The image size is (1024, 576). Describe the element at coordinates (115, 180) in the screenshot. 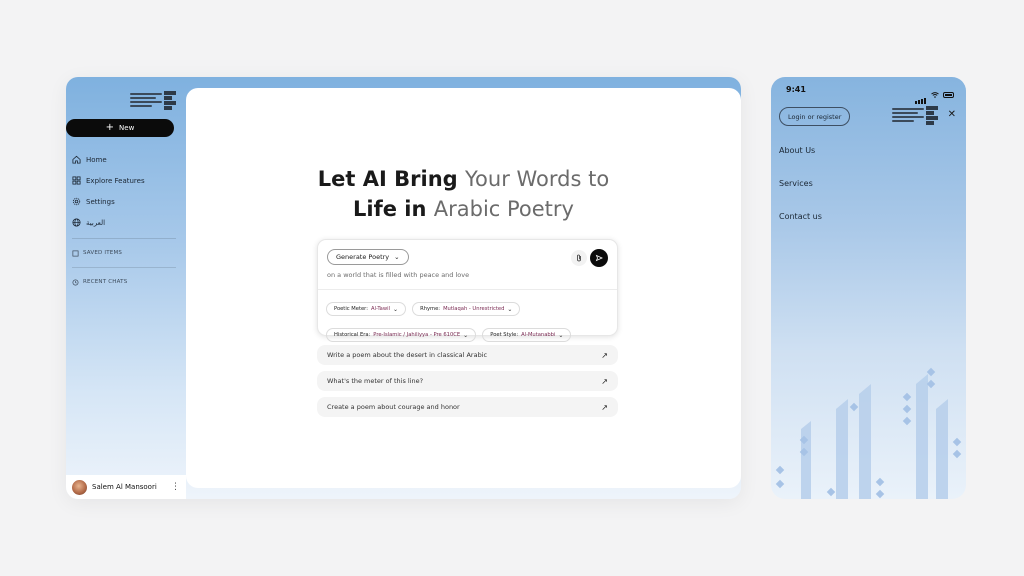

I see `sidebar-item-label: Explore Features` at that location.